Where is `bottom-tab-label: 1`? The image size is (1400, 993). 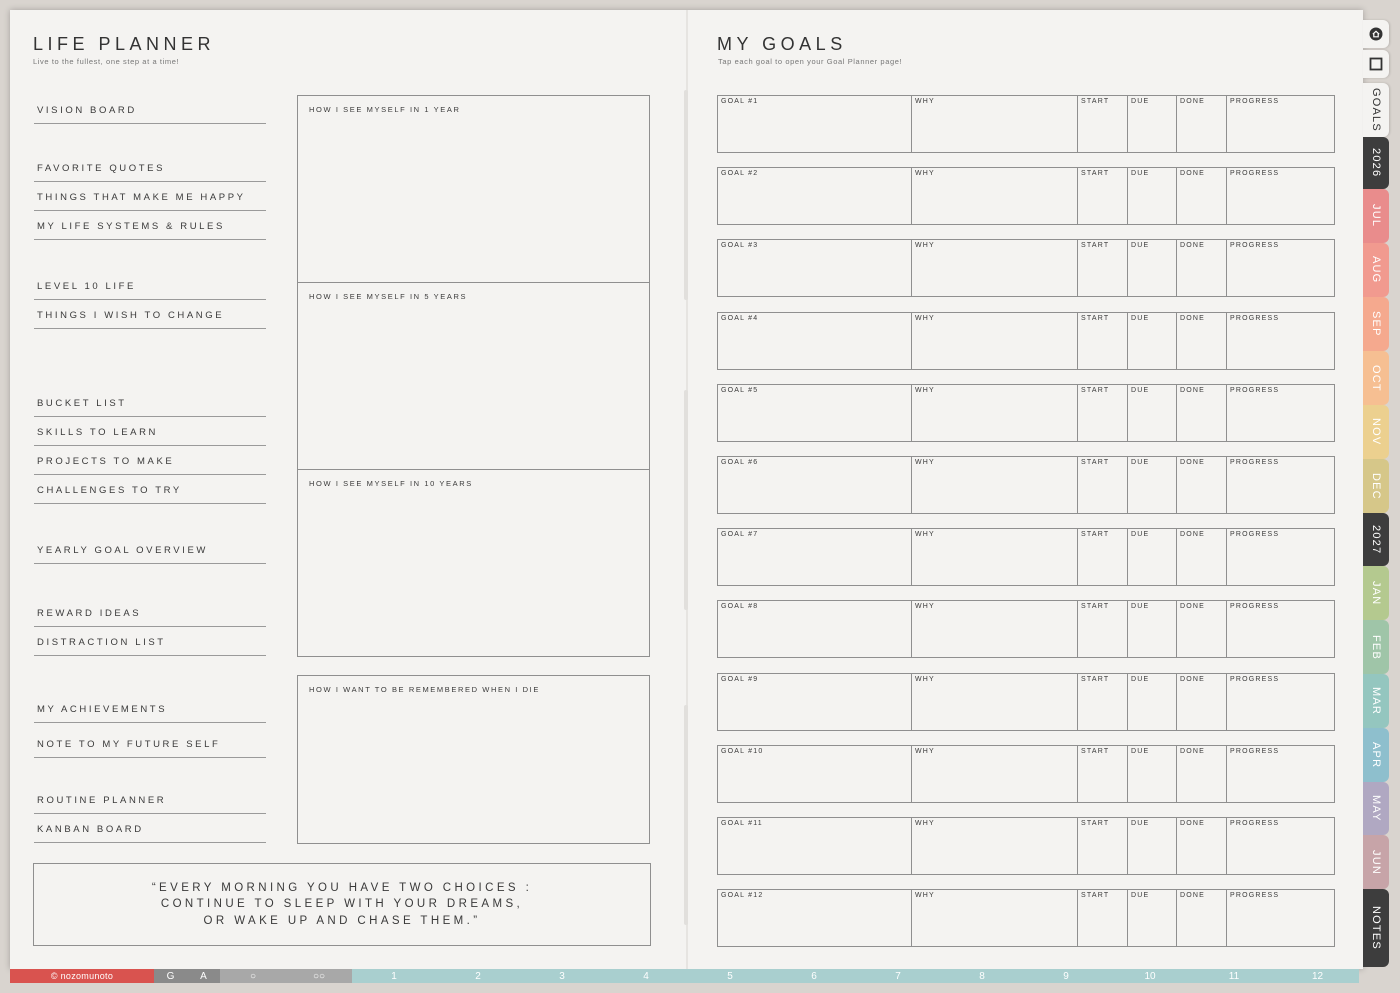
bottom-tab-label: 1 is located at coordinates (394, 976).